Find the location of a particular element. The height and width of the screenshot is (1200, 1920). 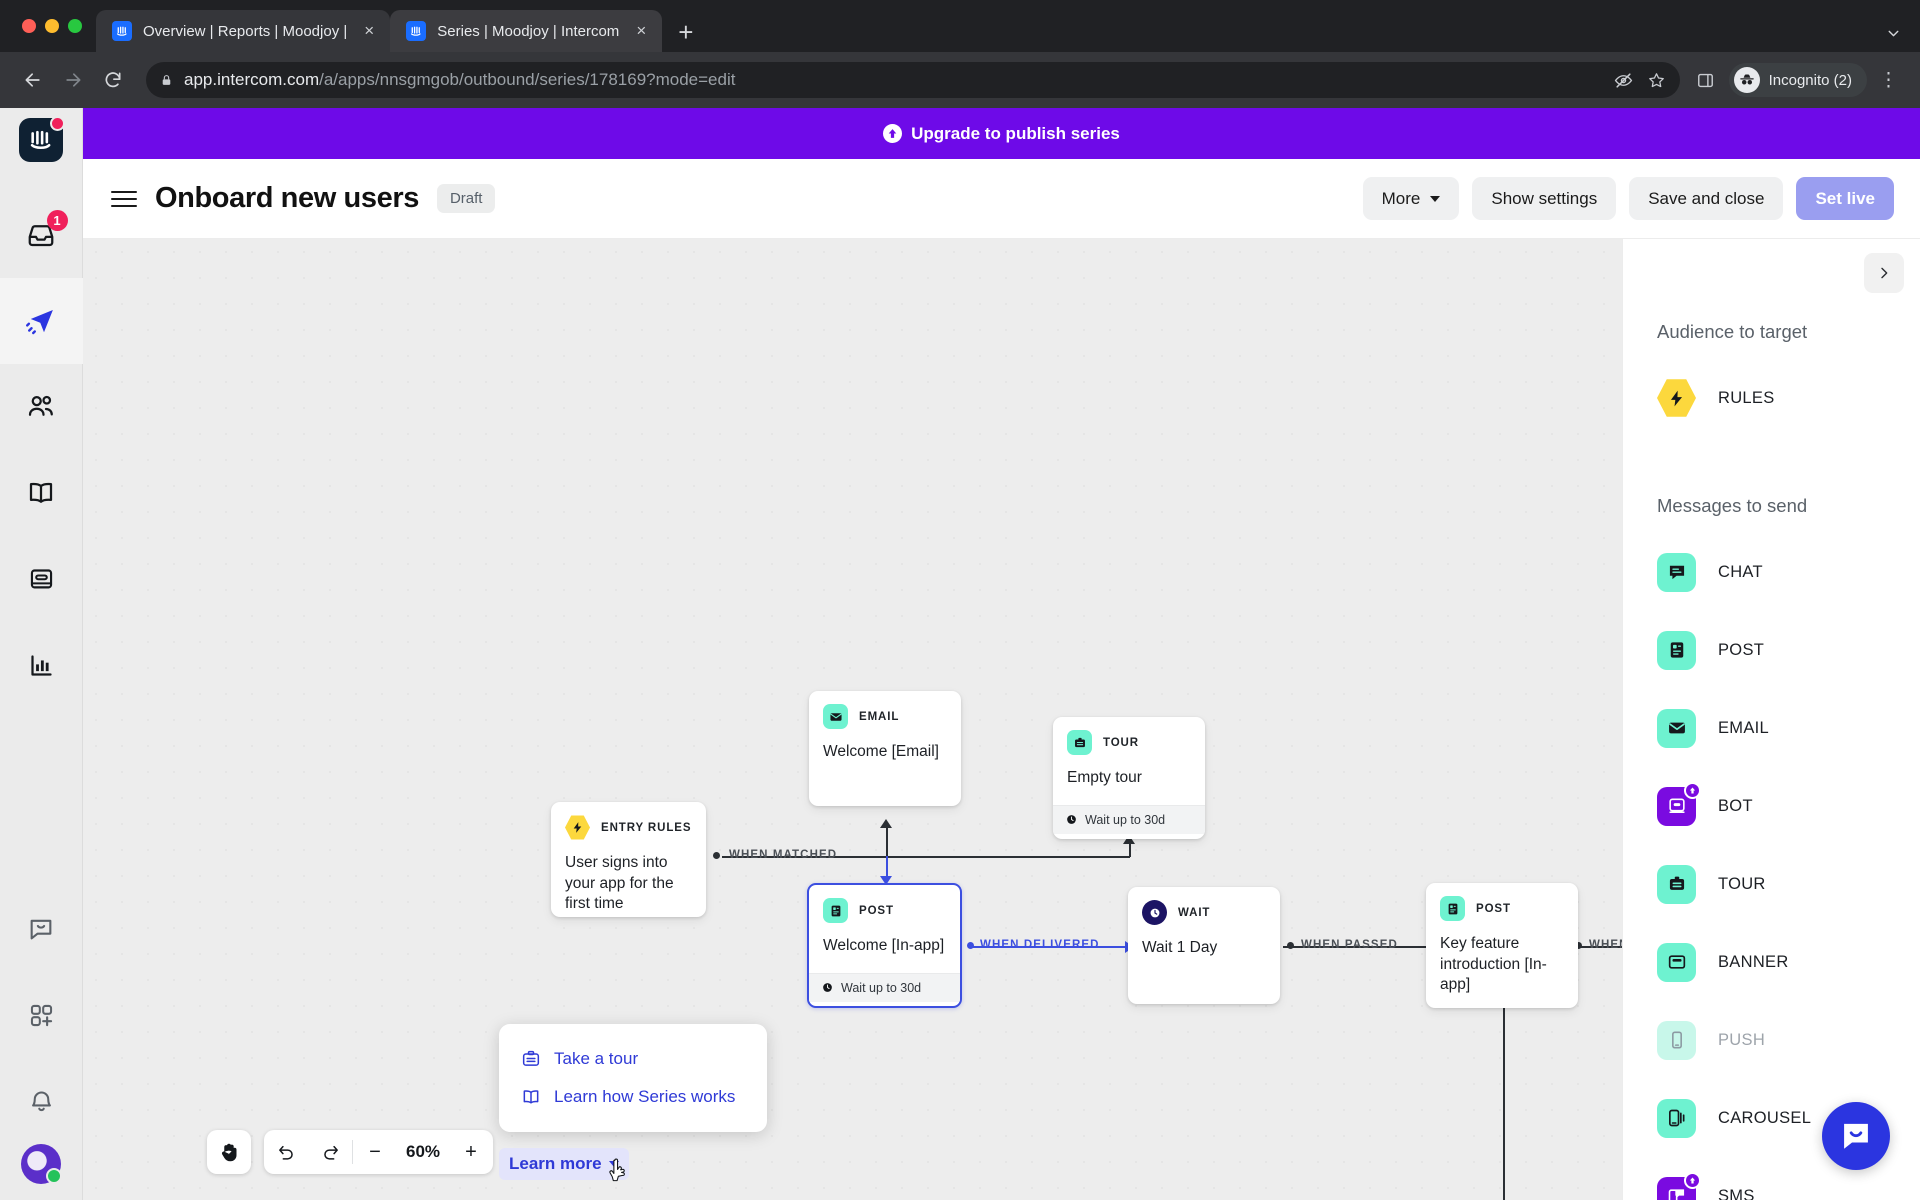

node-welcome-inapp: POST Welcome [In-app] Wait up to 30d is located at coordinates (884, 945).